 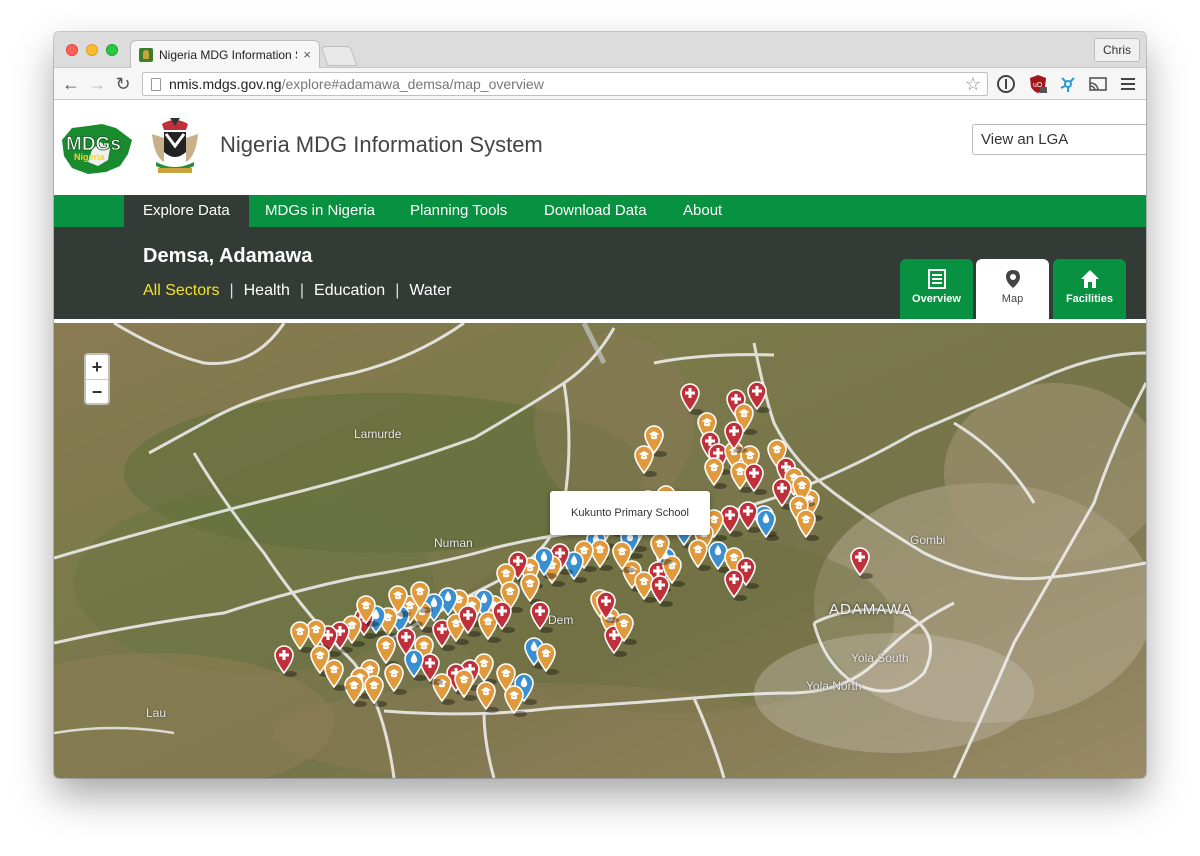 I want to click on nav-planning-tools: Planning Tools, so click(x=458, y=211).